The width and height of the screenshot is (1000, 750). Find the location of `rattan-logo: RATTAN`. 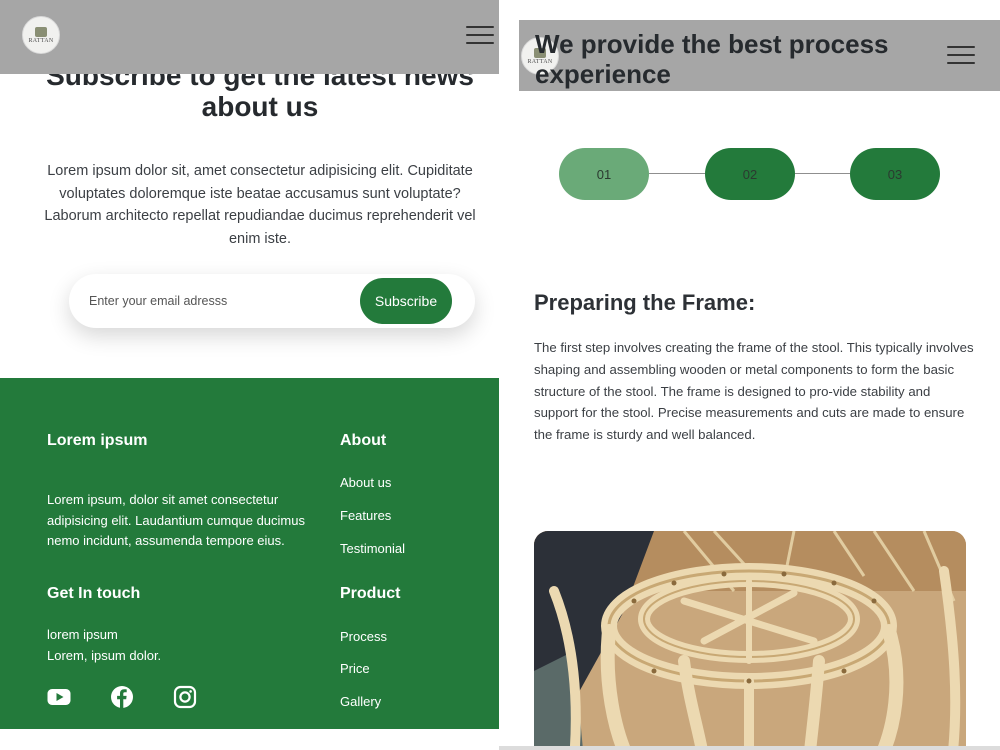

rattan-logo: RATTAN is located at coordinates (41, 35).